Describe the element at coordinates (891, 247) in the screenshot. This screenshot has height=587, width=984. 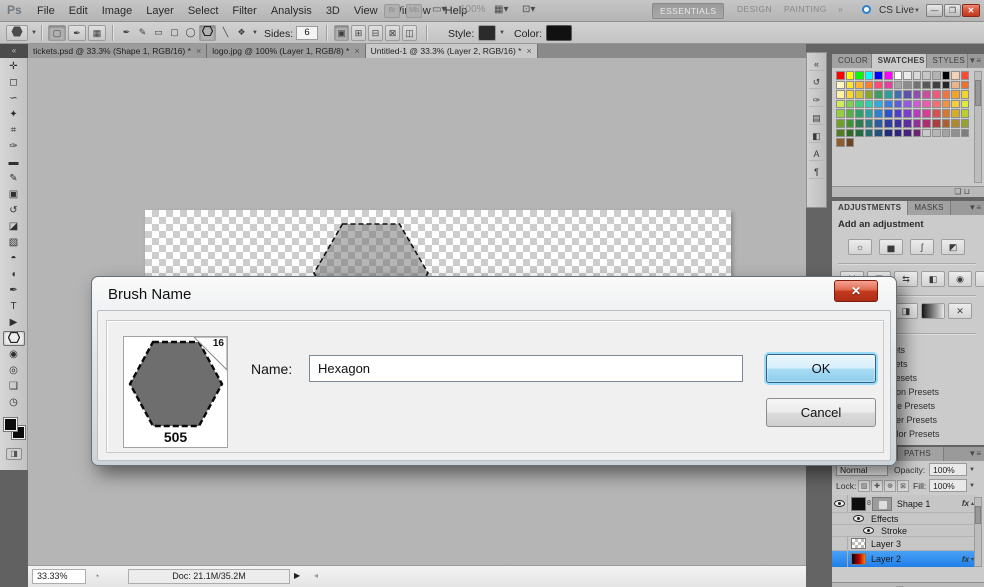
I see `levels-icon: ▅` at that location.